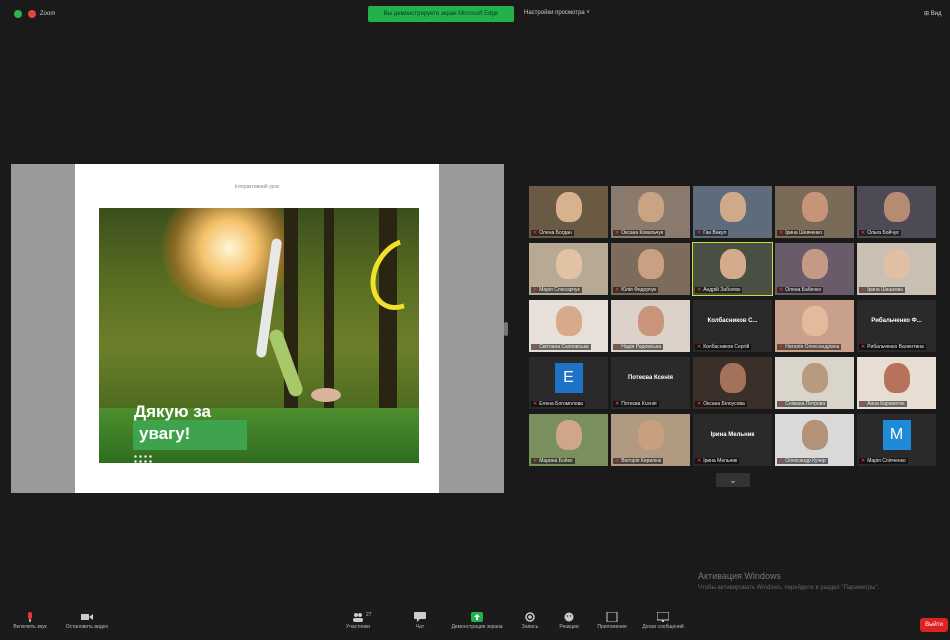  Describe the element at coordinates (804, 233) in the screenshot. I see `participant-name: Ірина Шевченко` at that location.